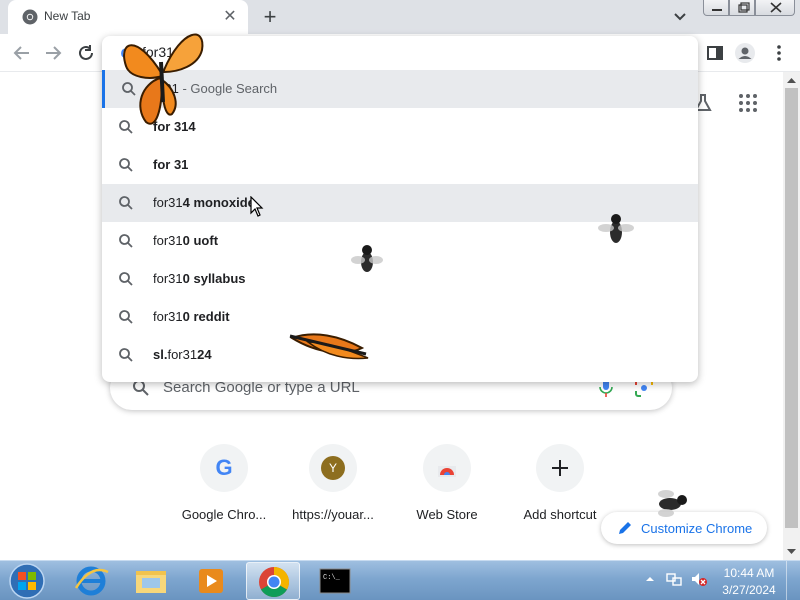  I want to click on customize-chrome-label: Customize Chrome, so click(697, 528).